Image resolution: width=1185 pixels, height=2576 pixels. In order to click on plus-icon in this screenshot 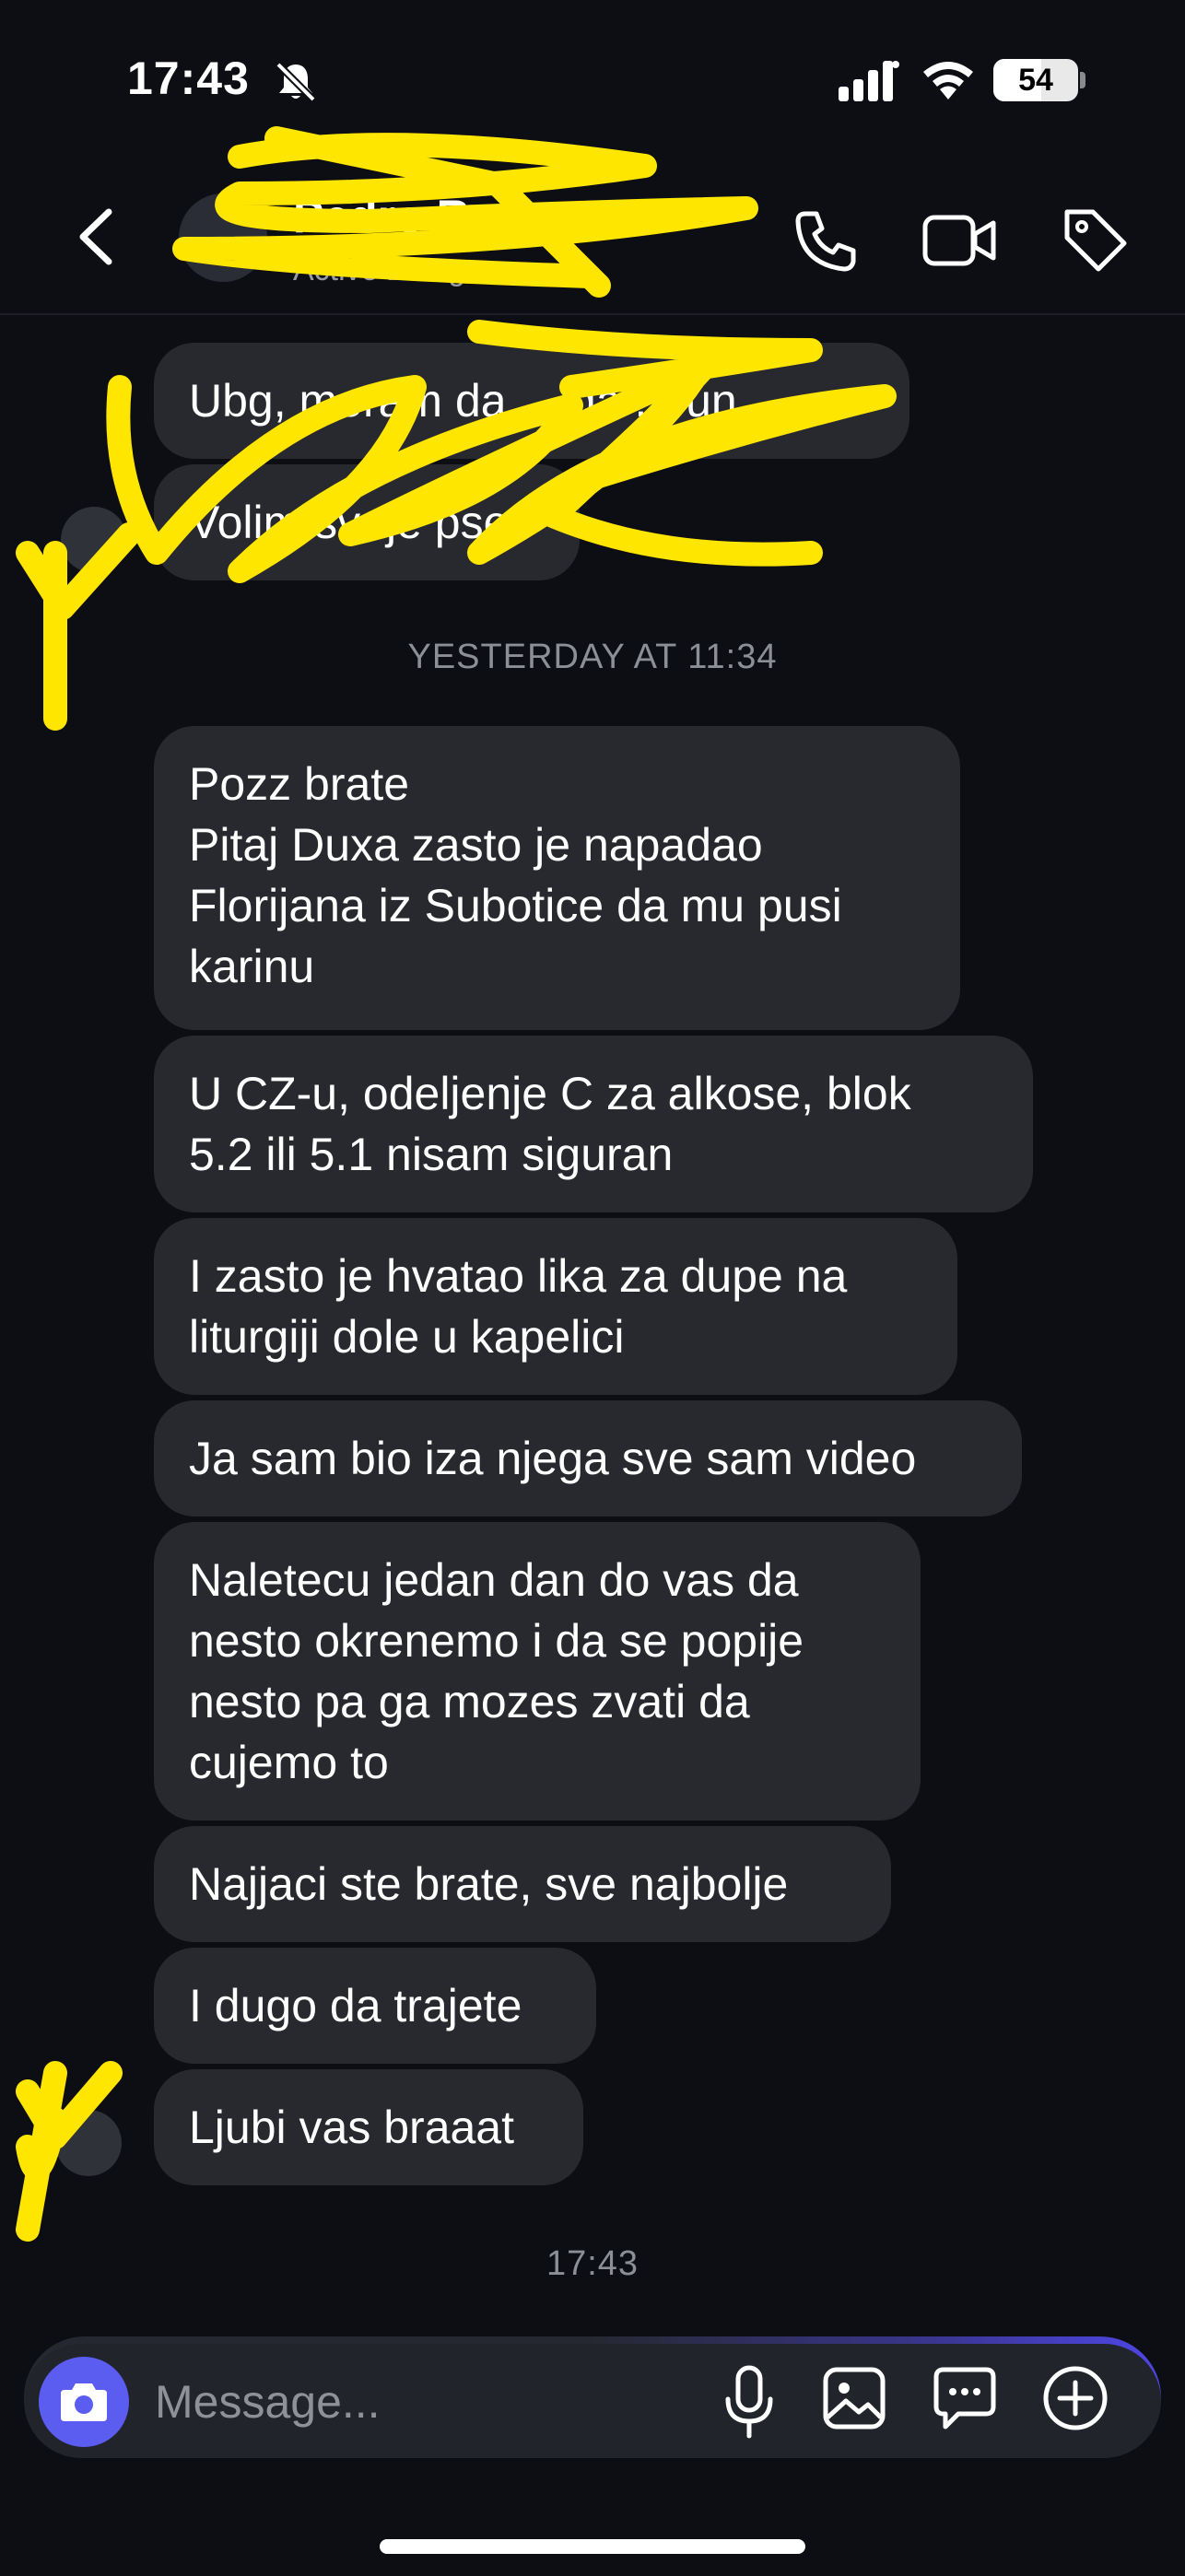, I will do `click(1075, 2398)`.